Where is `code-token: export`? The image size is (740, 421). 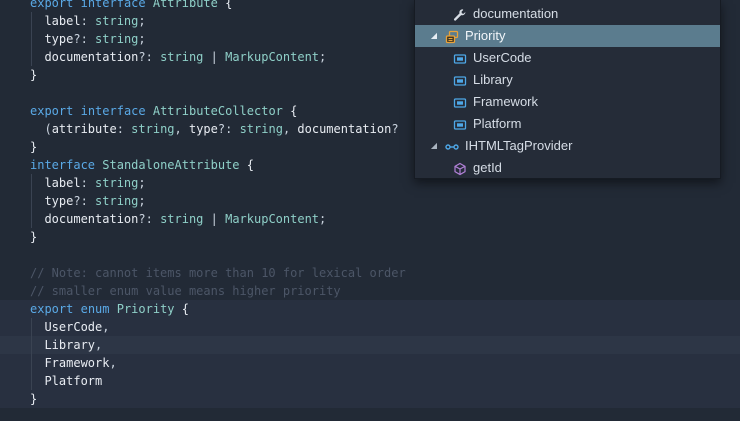
code-token: export is located at coordinates (52, 111).